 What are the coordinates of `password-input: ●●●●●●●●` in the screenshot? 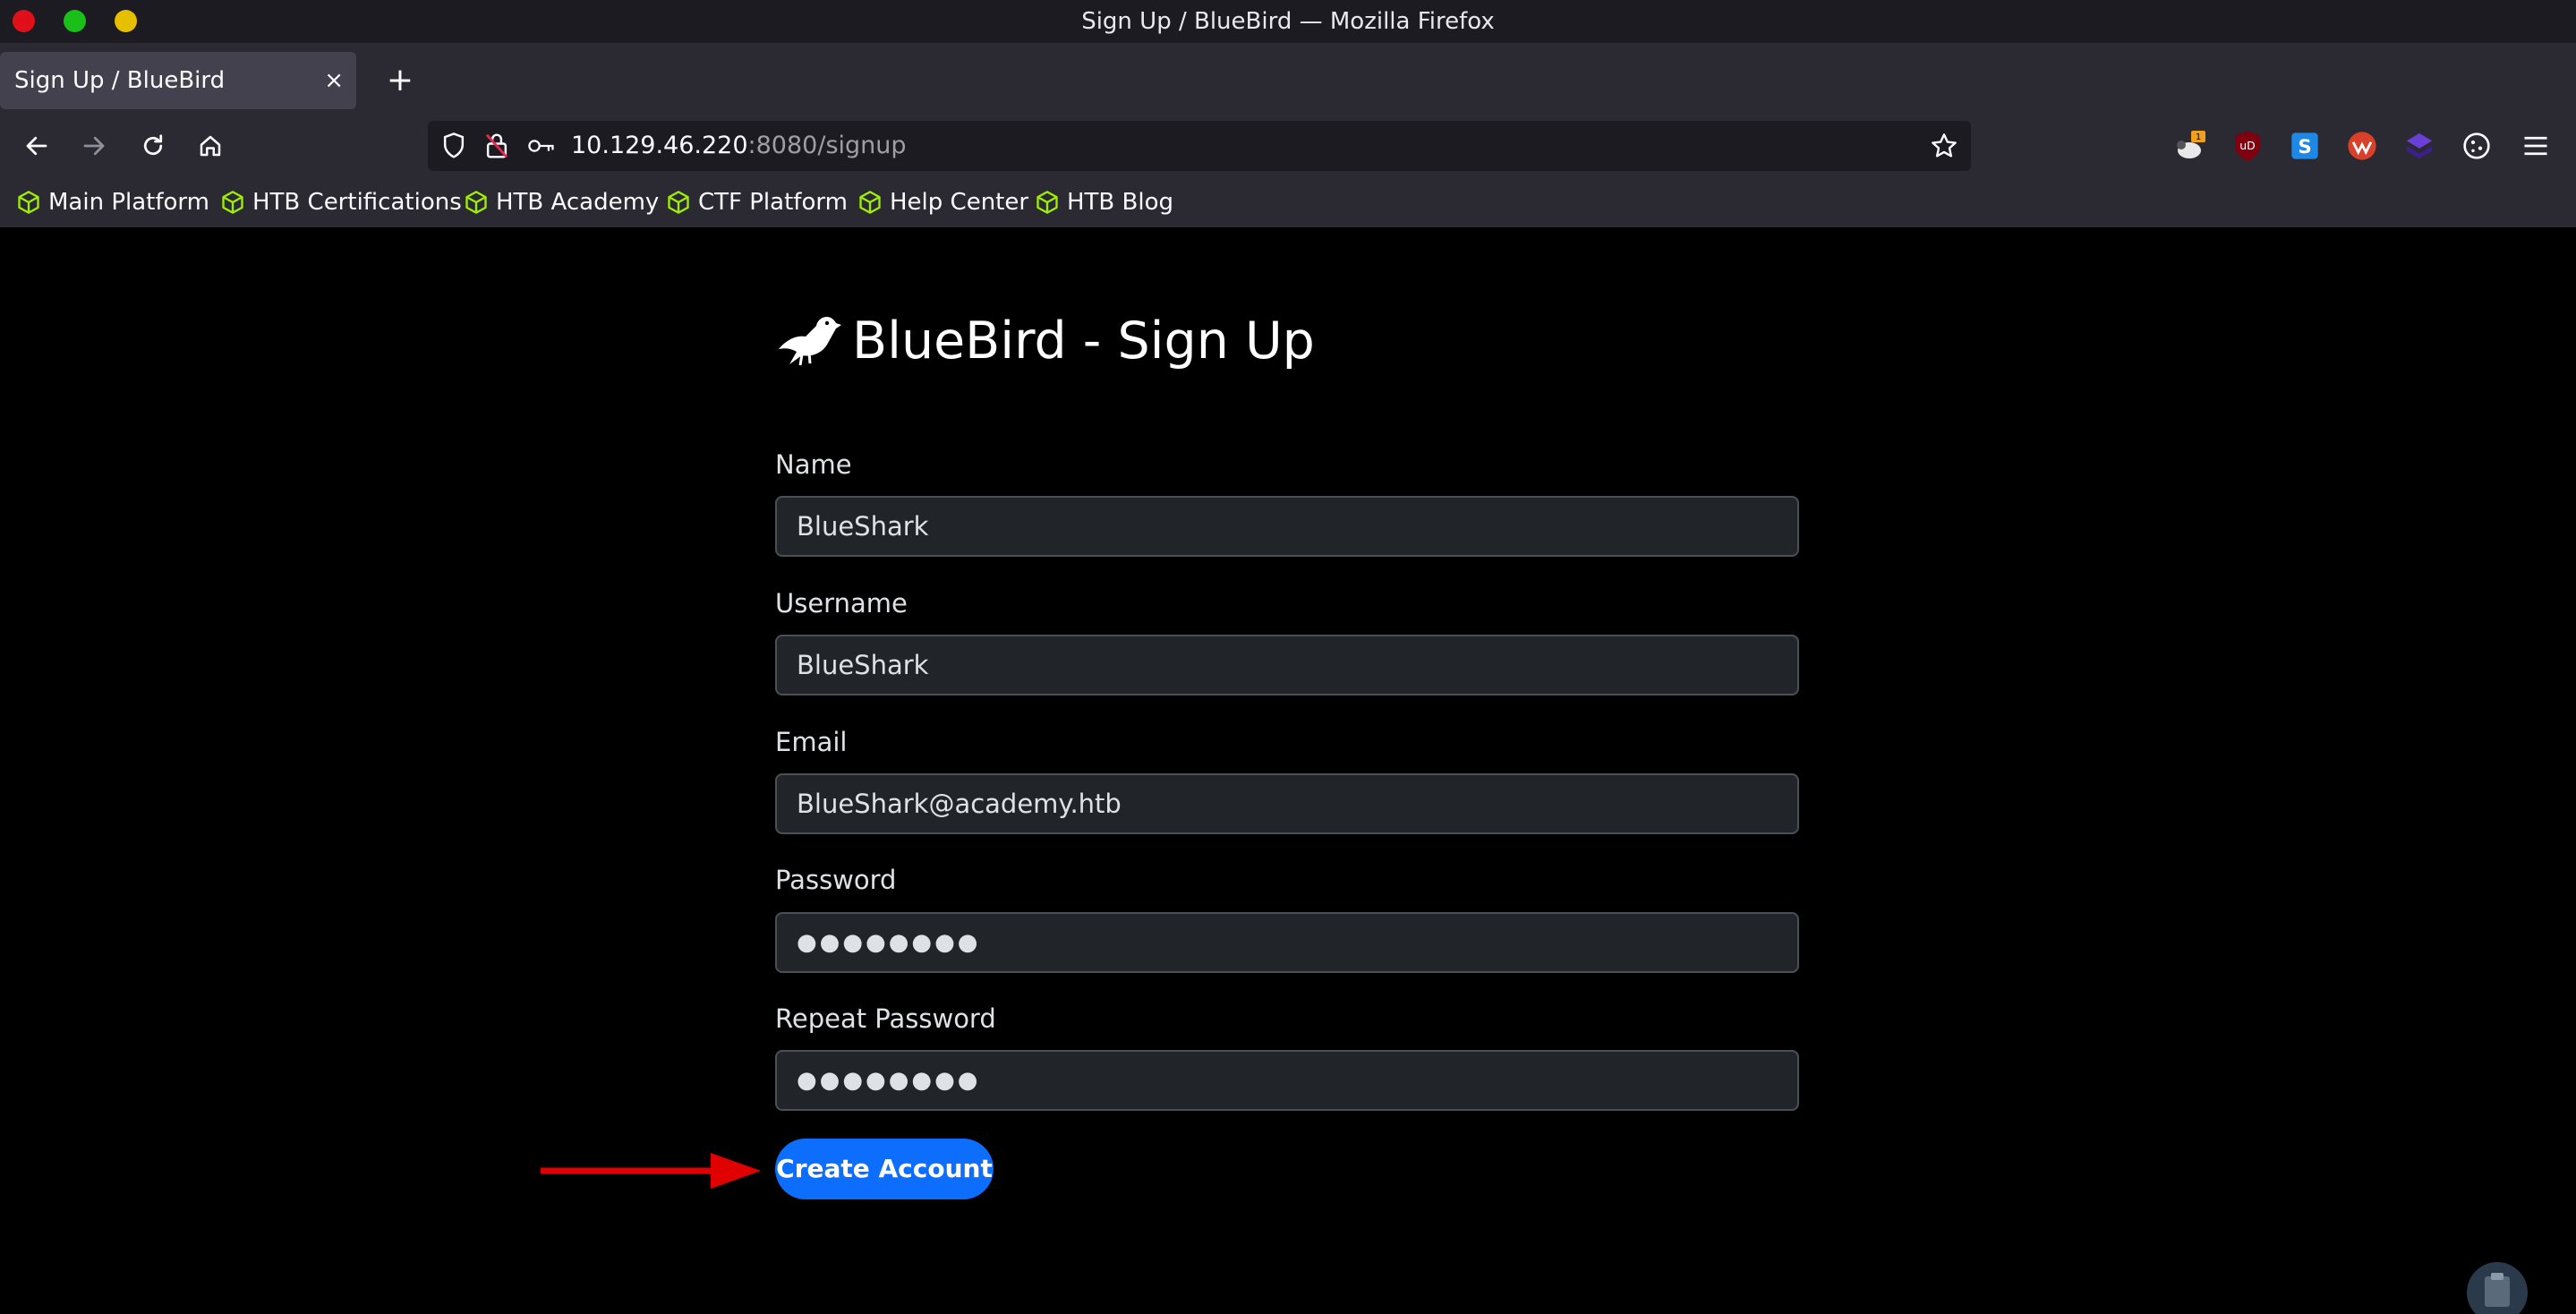 It's located at (1287, 942).